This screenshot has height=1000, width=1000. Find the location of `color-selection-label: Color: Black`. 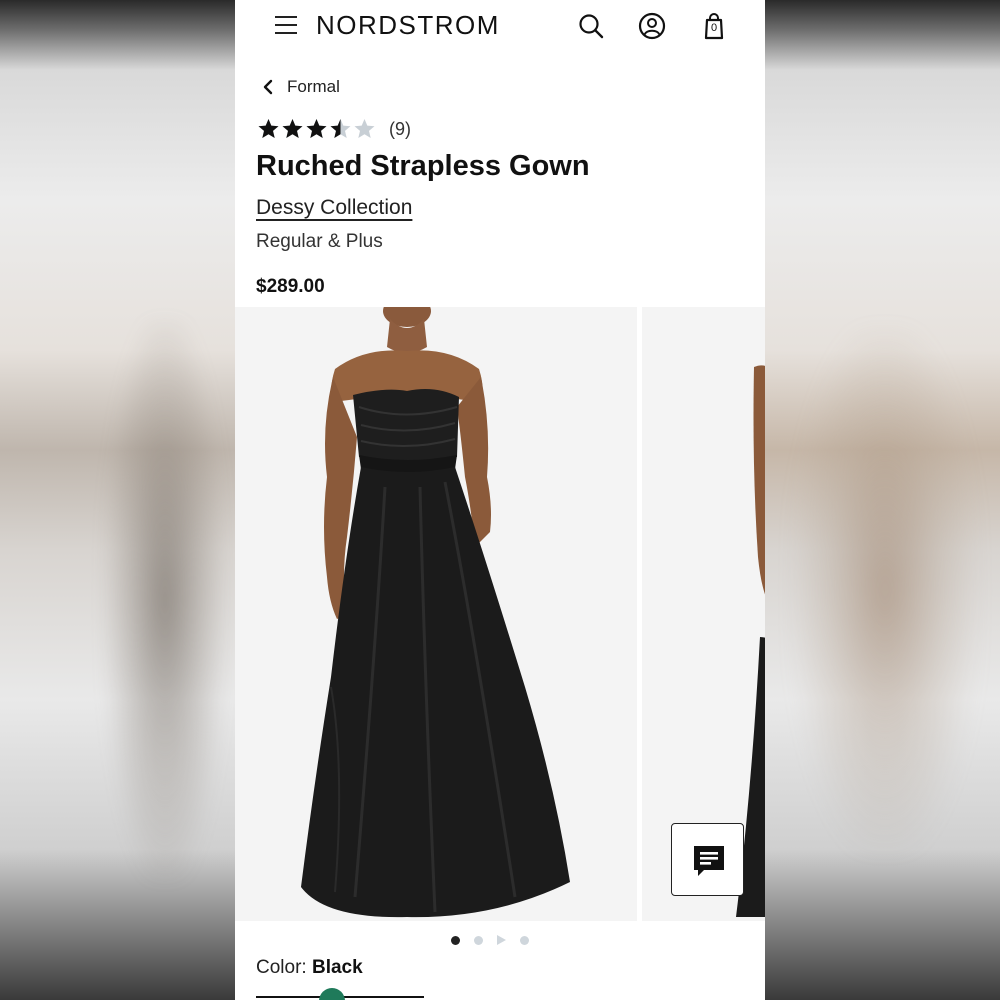

color-selection-label: Color: Black is located at coordinates (309, 968).